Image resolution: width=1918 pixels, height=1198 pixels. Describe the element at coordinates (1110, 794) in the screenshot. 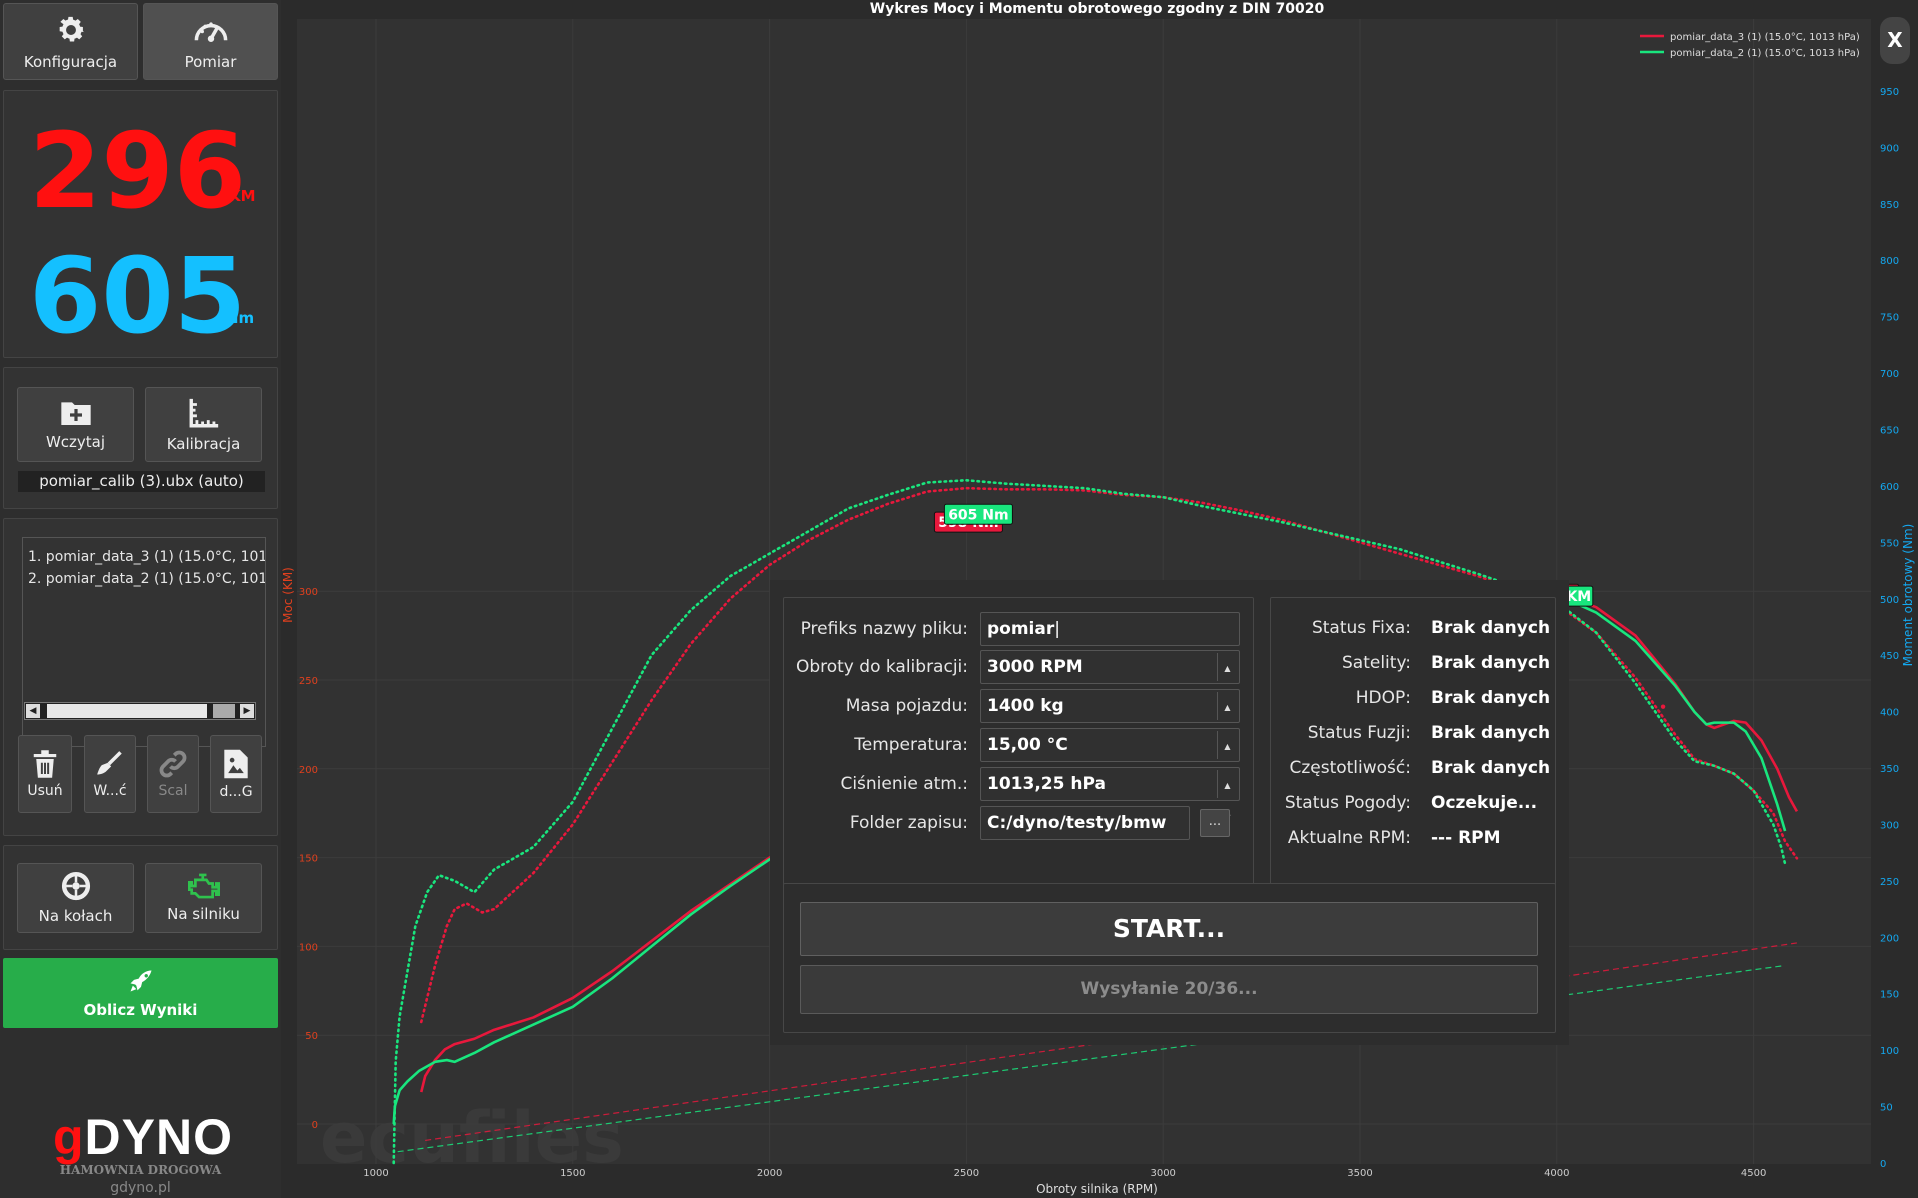

I see `pressure-spinbox: 1013,25 hPa ▲▼` at that location.